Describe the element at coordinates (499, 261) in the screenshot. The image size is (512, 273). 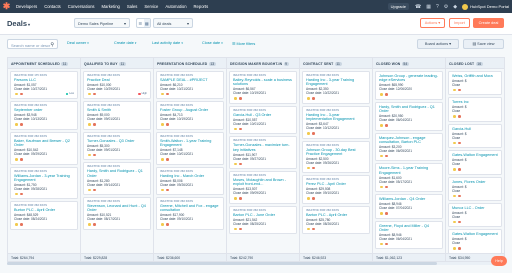
I see `help-button: Help` at that location.